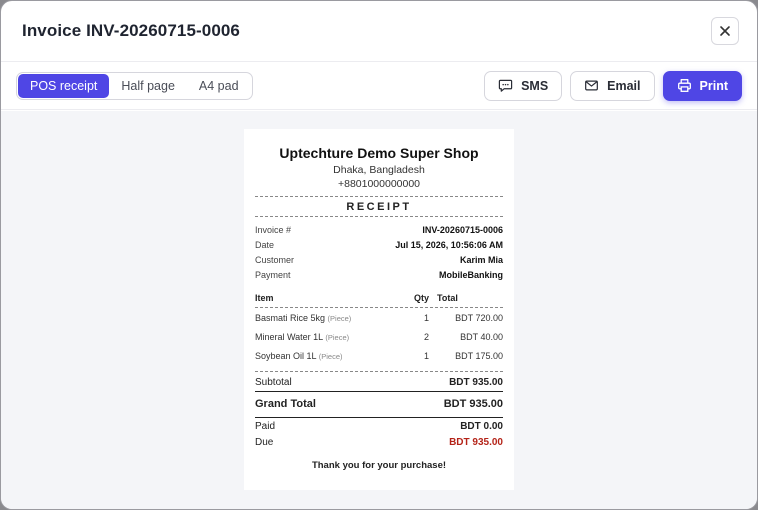  Describe the element at coordinates (421, 298) in the screenshot. I see `column-qty: Qty` at that location.